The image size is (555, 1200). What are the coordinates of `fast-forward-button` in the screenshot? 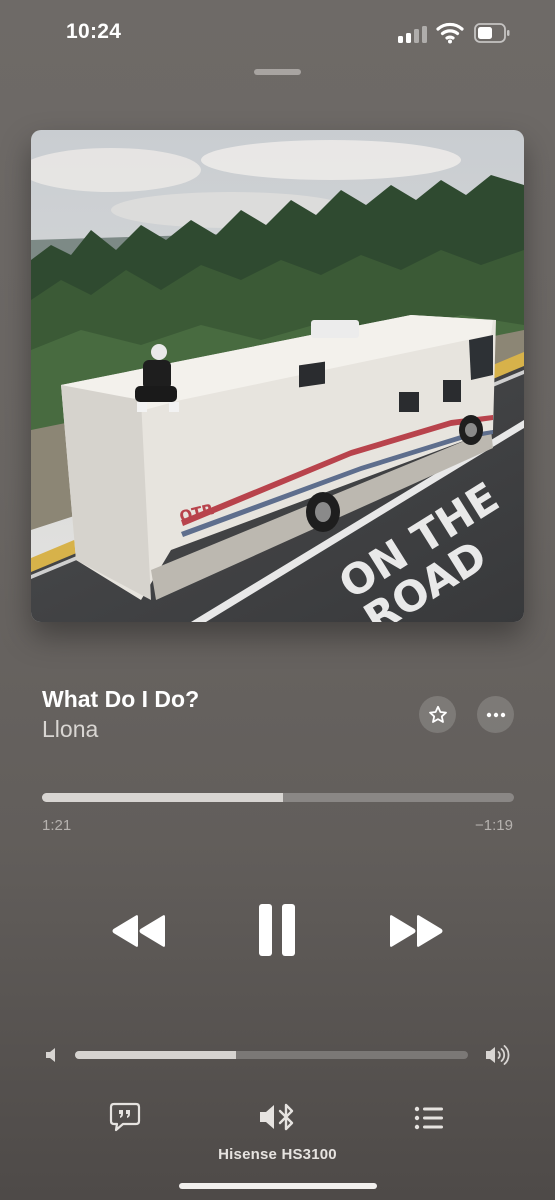 It's located at (416, 931).